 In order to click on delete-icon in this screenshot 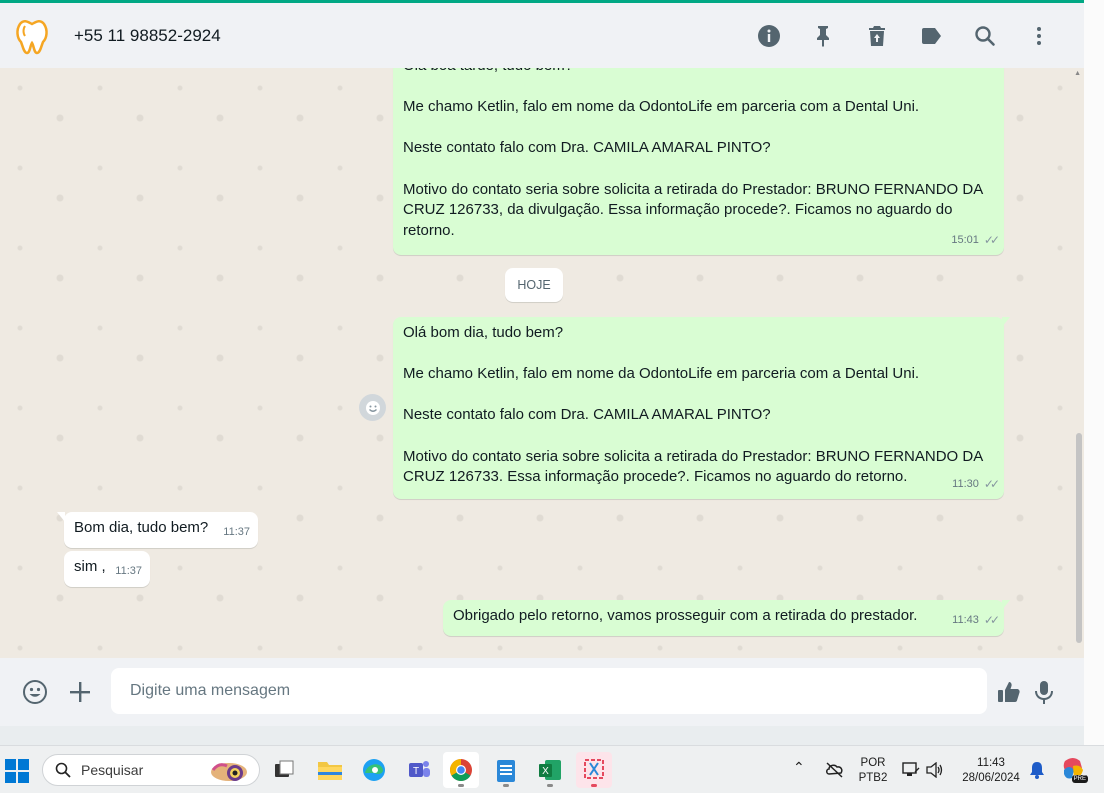, I will do `click(877, 36)`.